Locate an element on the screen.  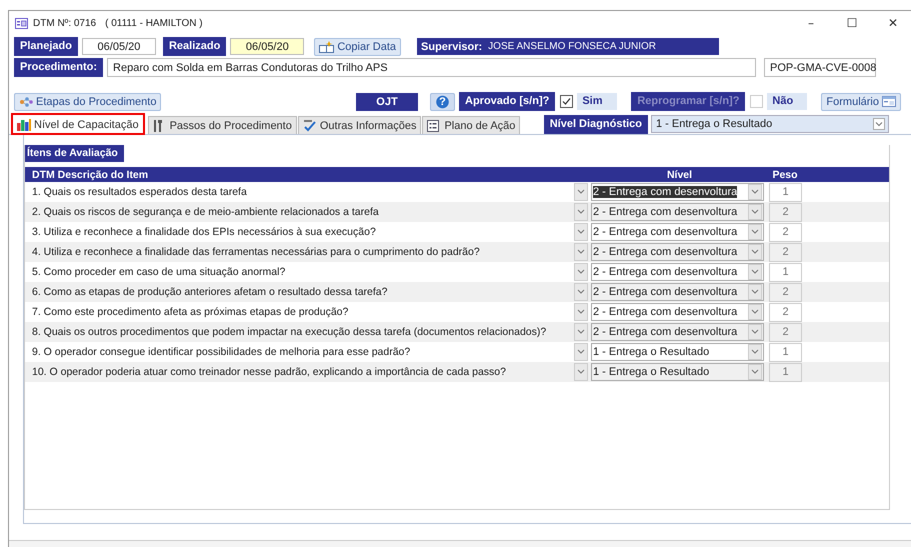
etapas-button: Etapas do Procedimento is located at coordinates (88, 101).